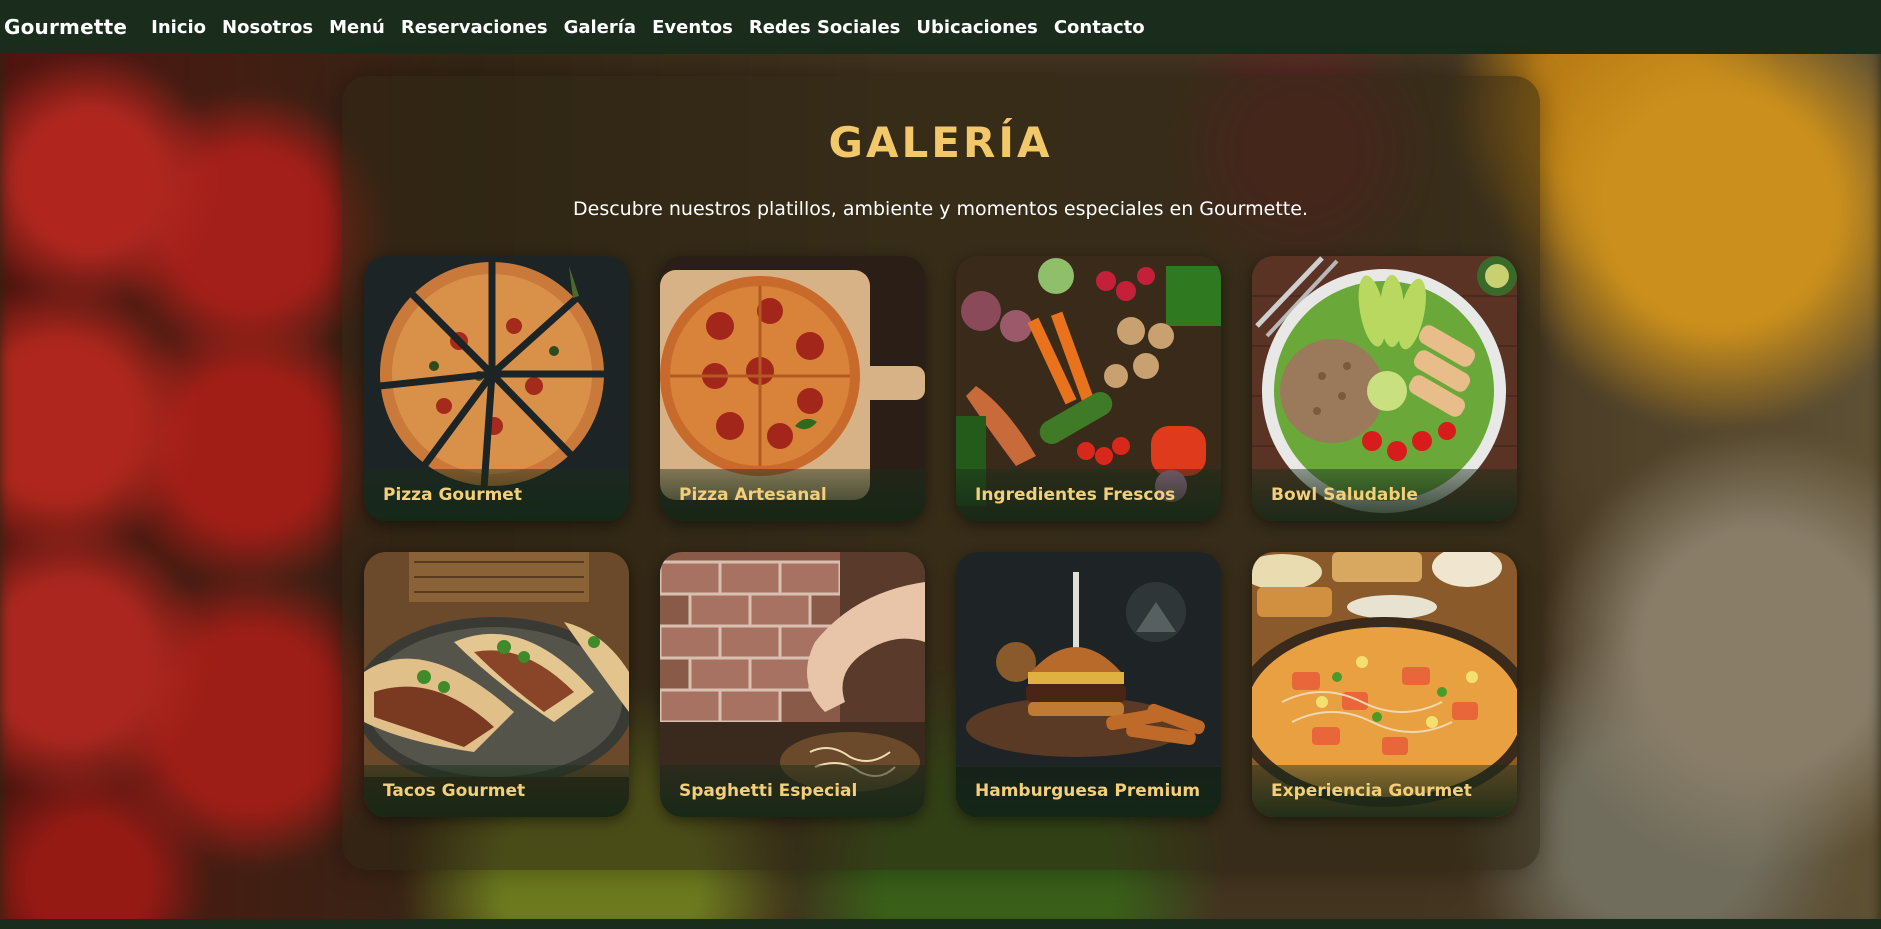  What do you see at coordinates (976, 27) in the screenshot?
I see `nav-link-ubicaciones: Ubicaciones` at bounding box center [976, 27].